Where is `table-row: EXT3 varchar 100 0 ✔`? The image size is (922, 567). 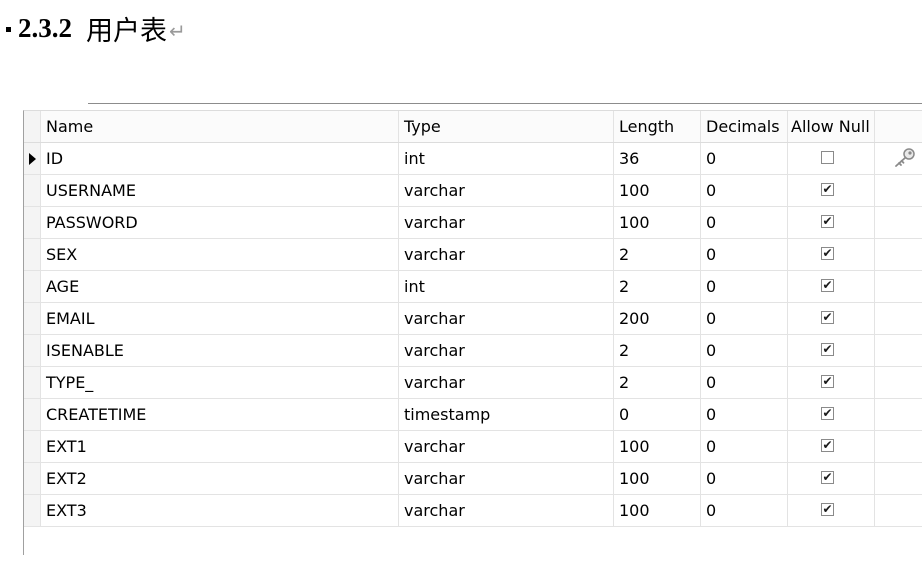 table-row: EXT3 varchar 100 0 ✔ is located at coordinates (473, 511).